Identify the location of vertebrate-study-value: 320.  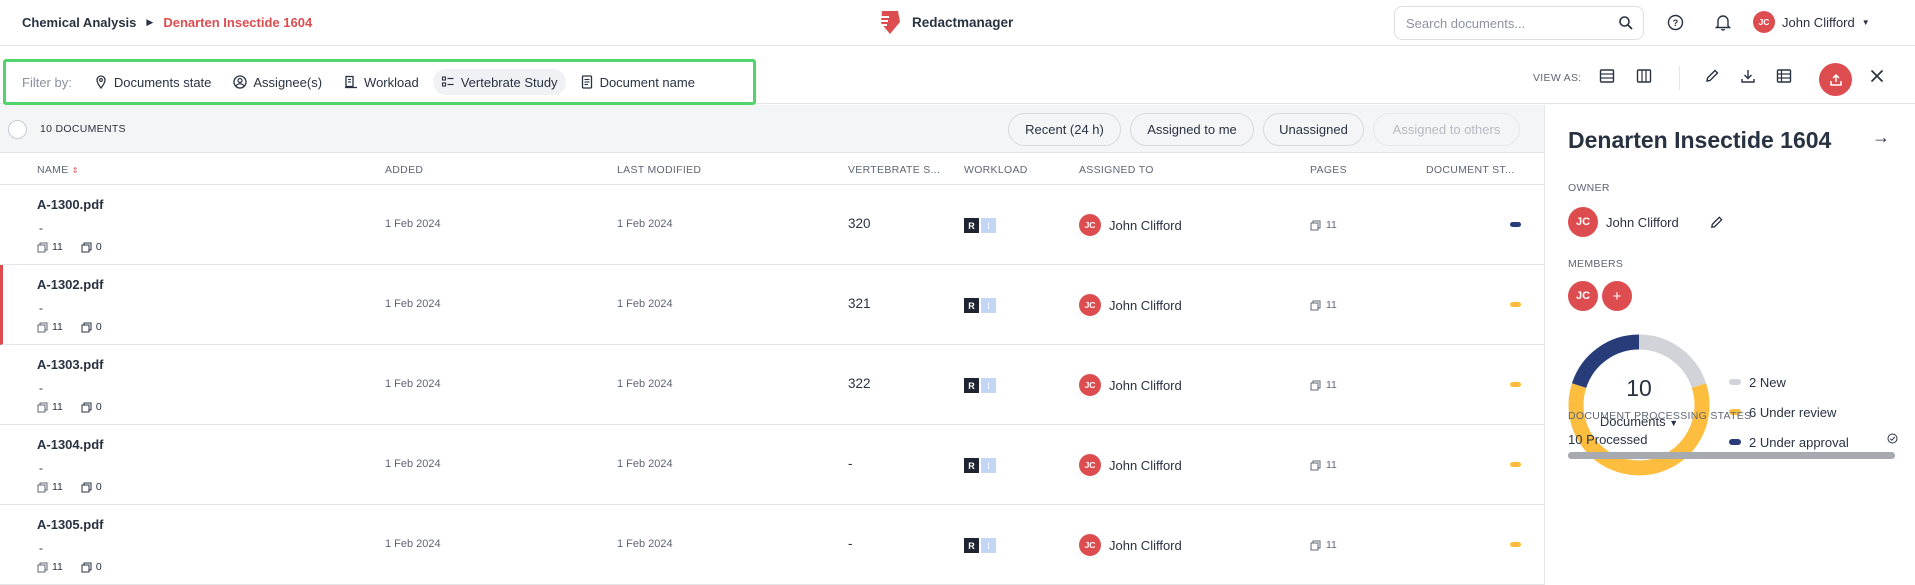
(859, 223).